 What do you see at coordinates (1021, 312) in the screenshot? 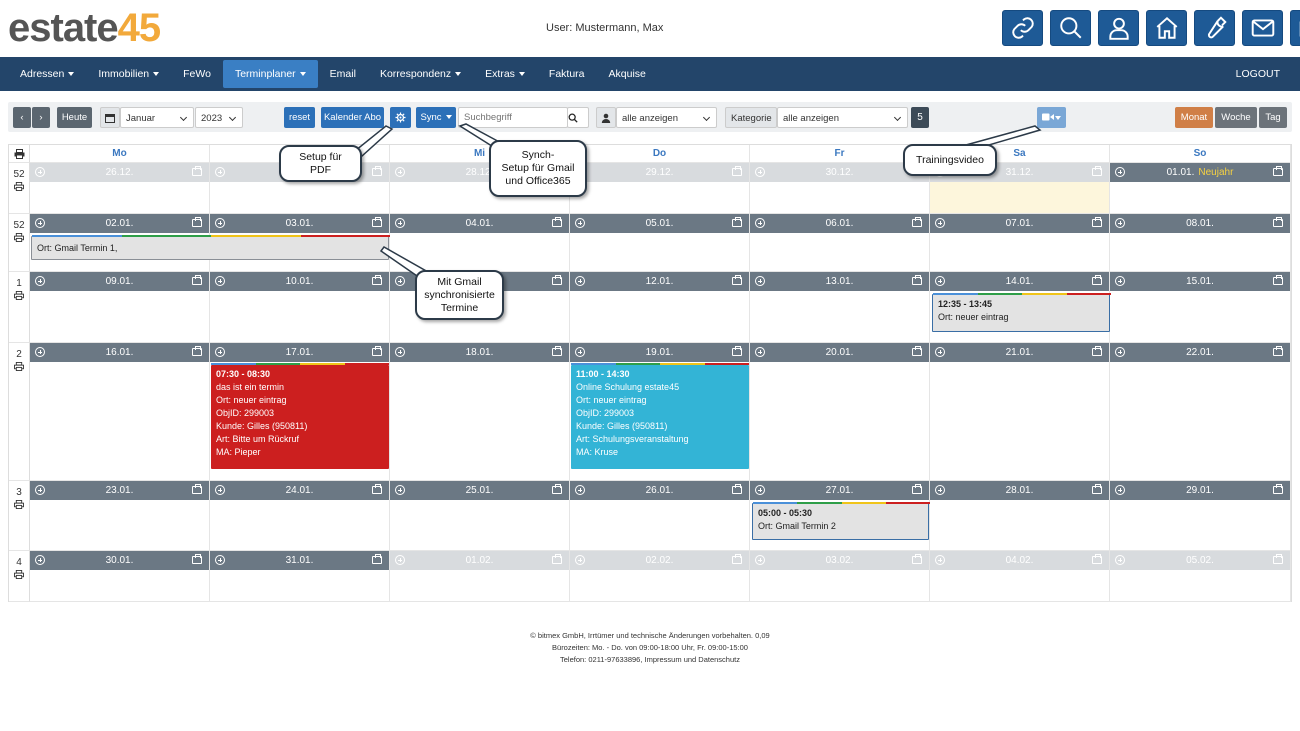
I see `calendar-event: 12:35 - 13:45 Ort: neuer eintrag` at bounding box center [1021, 312].